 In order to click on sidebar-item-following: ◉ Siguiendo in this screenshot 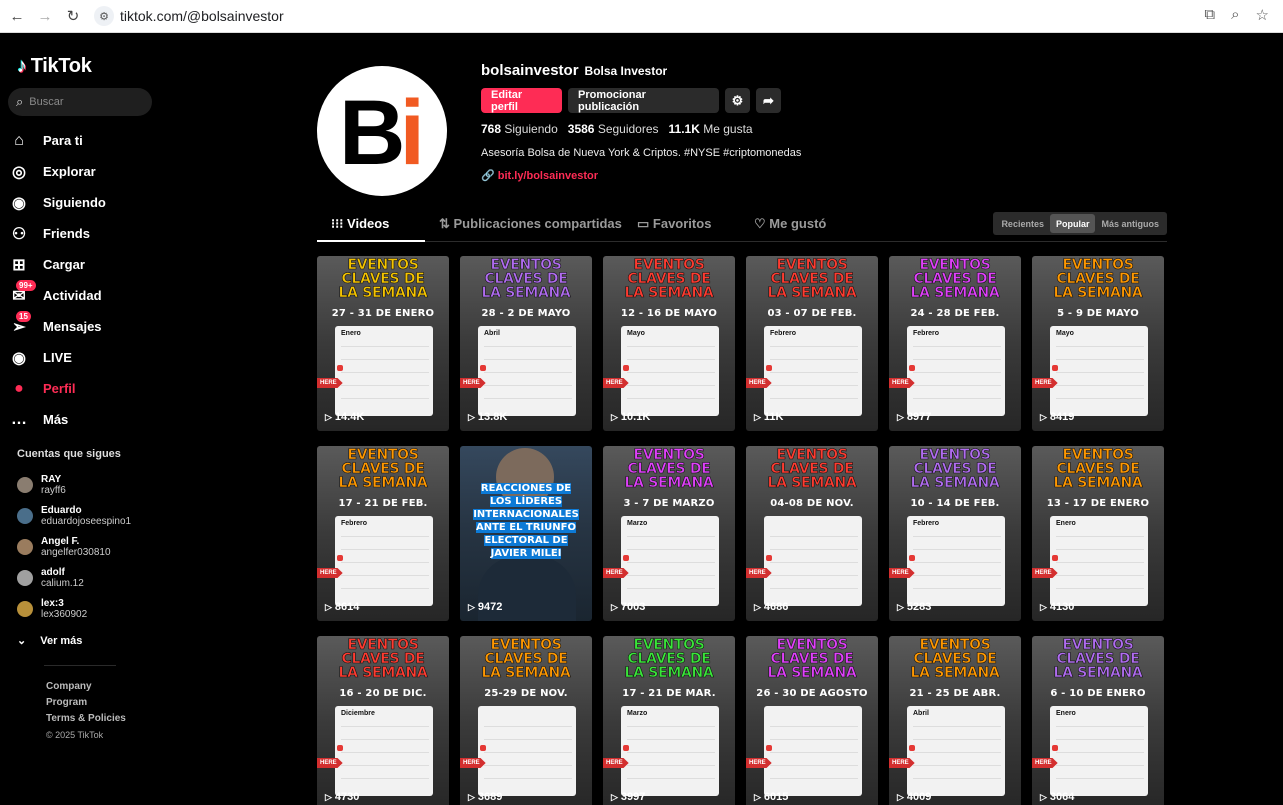, I will do `click(88, 202)`.